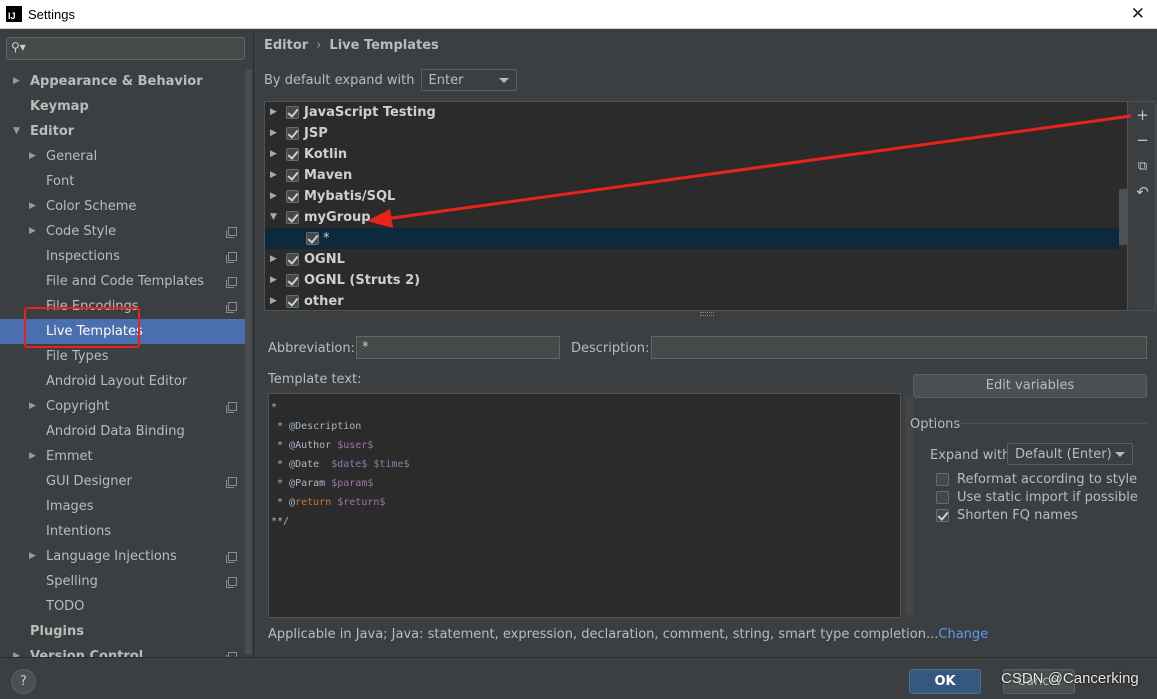 The image size is (1157, 699). Describe the element at coordinates (692, 259) in the screenshot. I see `template-group: ▶ OGNL` at that location.